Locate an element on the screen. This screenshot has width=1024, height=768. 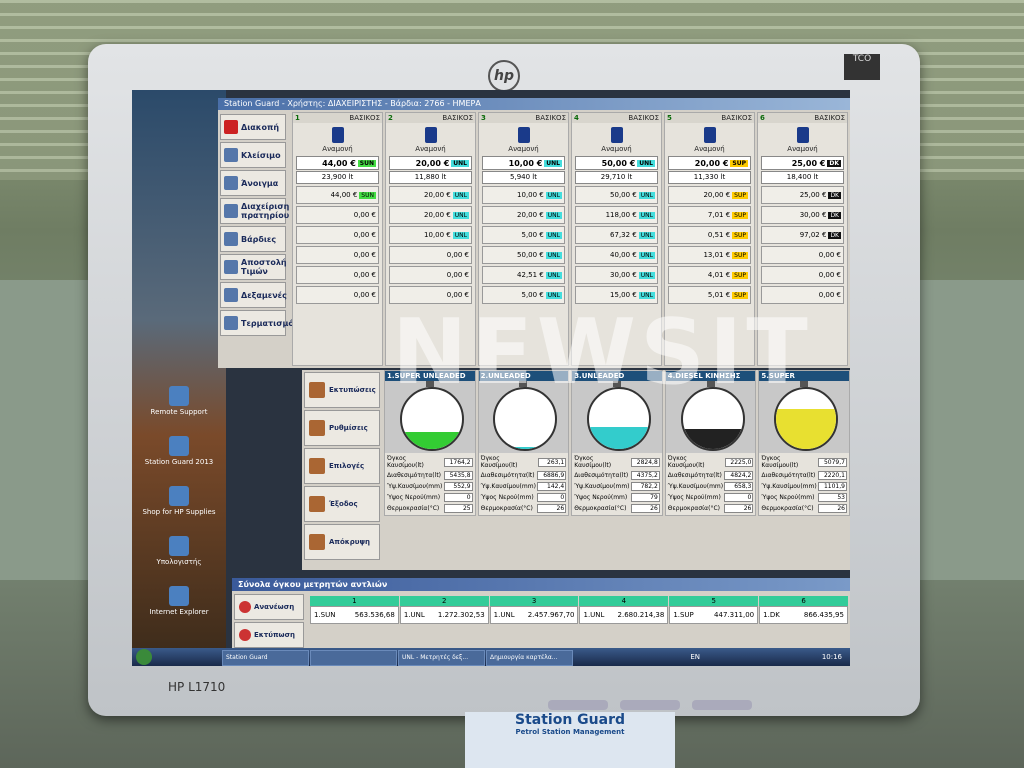
preset-value: 25,00 € is located at coordinates (813, 195).